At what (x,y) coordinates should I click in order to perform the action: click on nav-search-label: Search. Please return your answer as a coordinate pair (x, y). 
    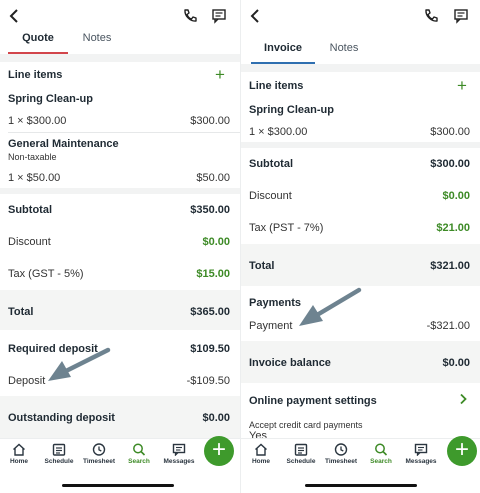
    Looking at the image, I should click on (139, 461).